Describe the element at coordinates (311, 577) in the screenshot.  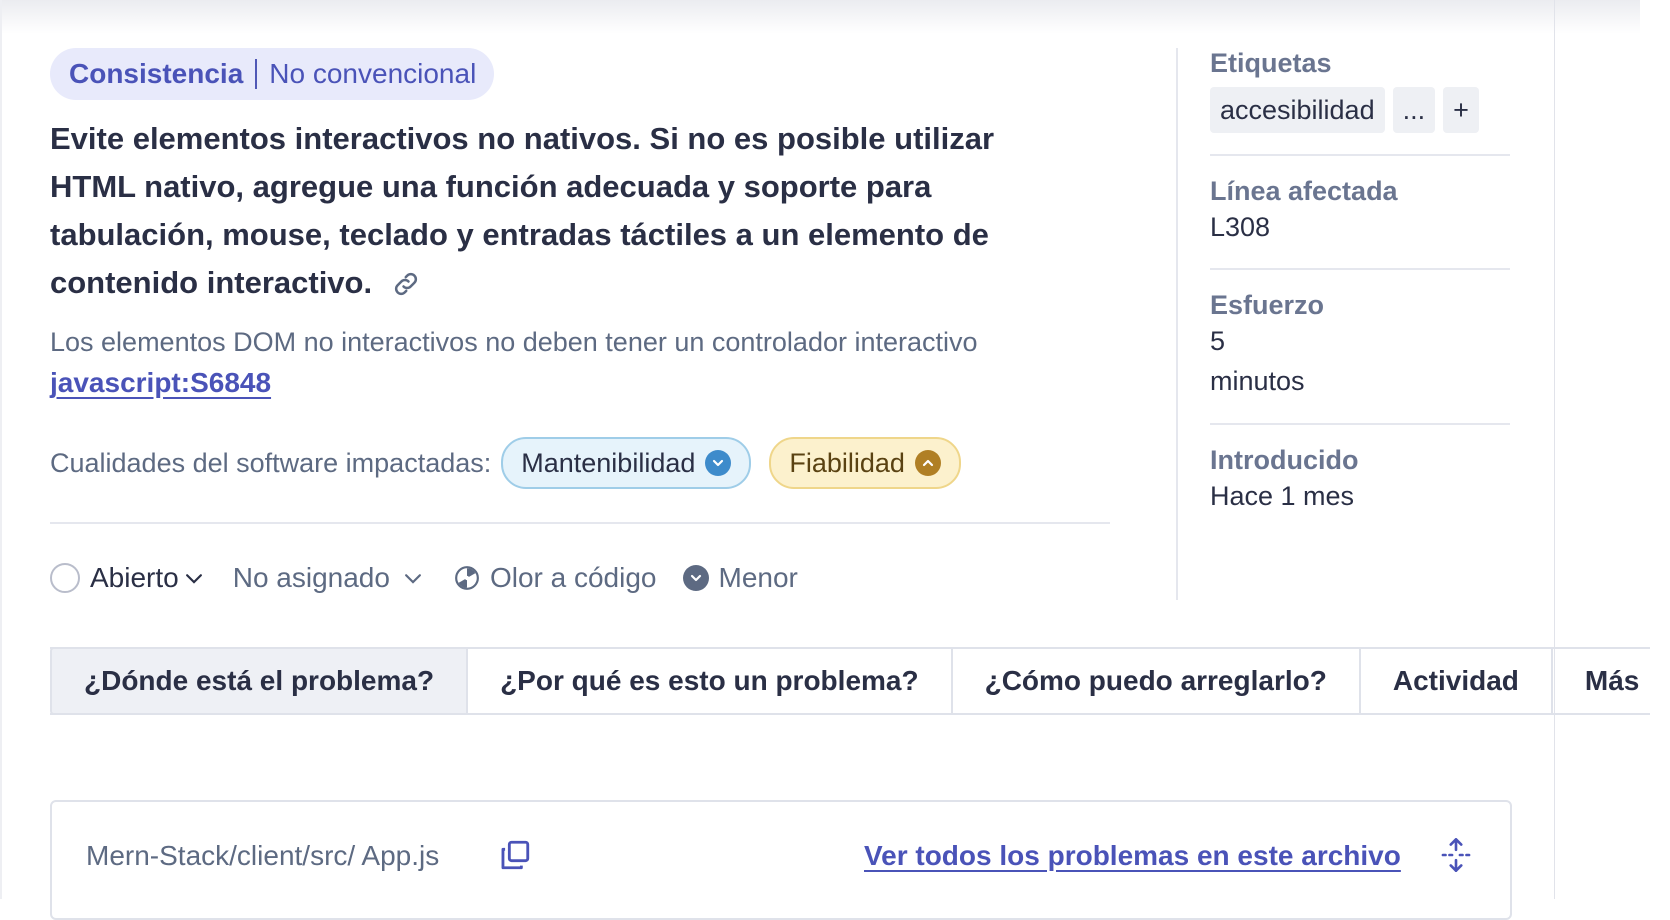
I see `assignee-label: No asignado` at that location.